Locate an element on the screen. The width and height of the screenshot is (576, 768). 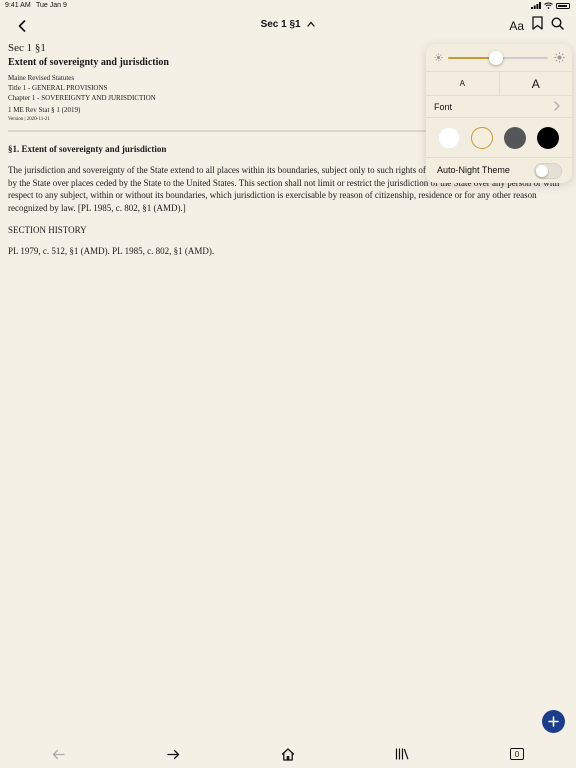
display-settings-popover: A A Font Auto-Night Theme is located at coordinates (499, 113).